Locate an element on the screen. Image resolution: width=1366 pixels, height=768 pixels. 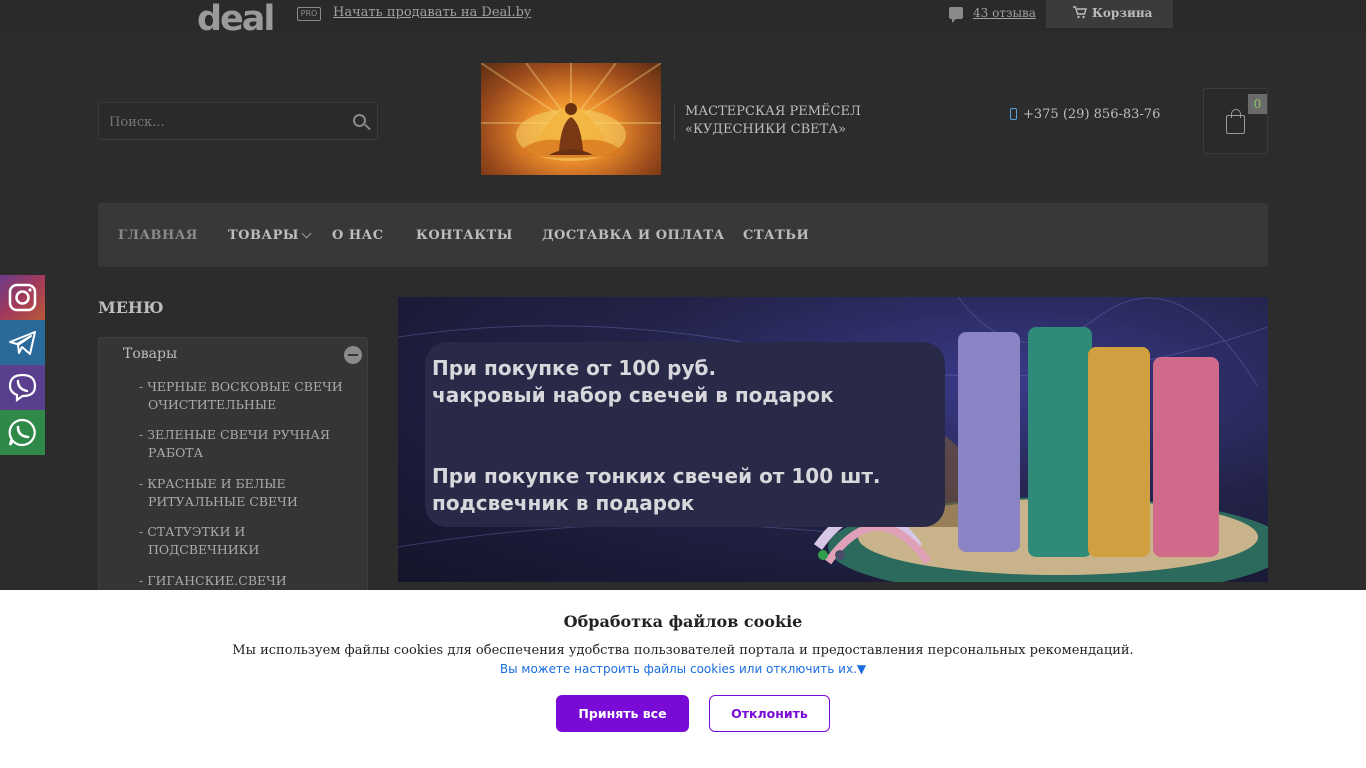
nav-contacts: КОНТАКТЫ is located at coordinates (464, 235).